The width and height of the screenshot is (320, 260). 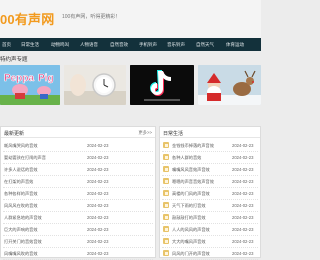 I want to click on nav-item-sports: 体育运动, so click(x=235, y=45).